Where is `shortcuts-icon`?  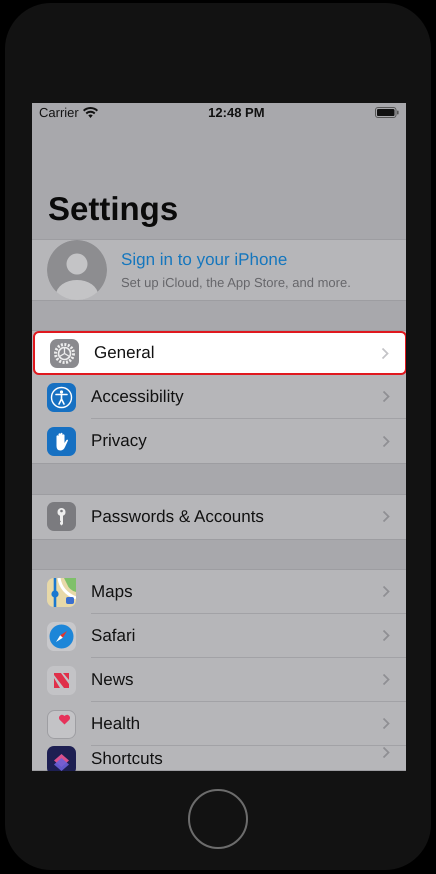 shortcuts-icon is located at coordinates (61, 758).